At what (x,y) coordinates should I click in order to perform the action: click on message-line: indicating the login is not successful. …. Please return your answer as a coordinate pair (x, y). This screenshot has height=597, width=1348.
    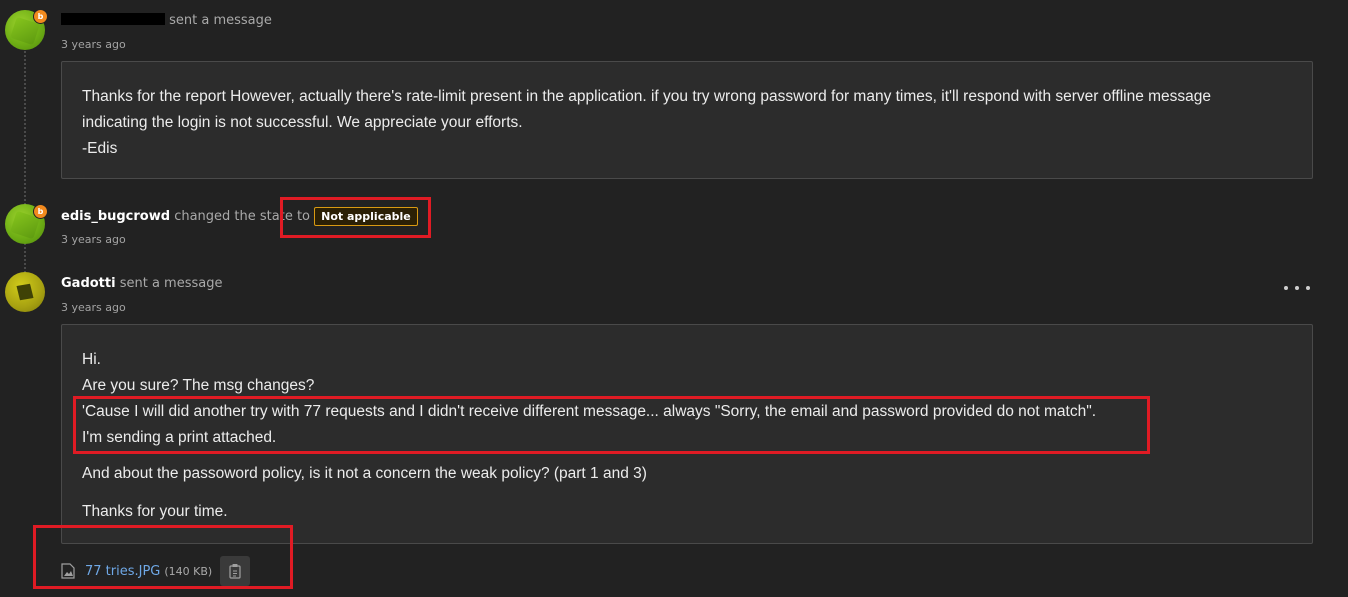
    Looking at the image, I should click on (302, 122).